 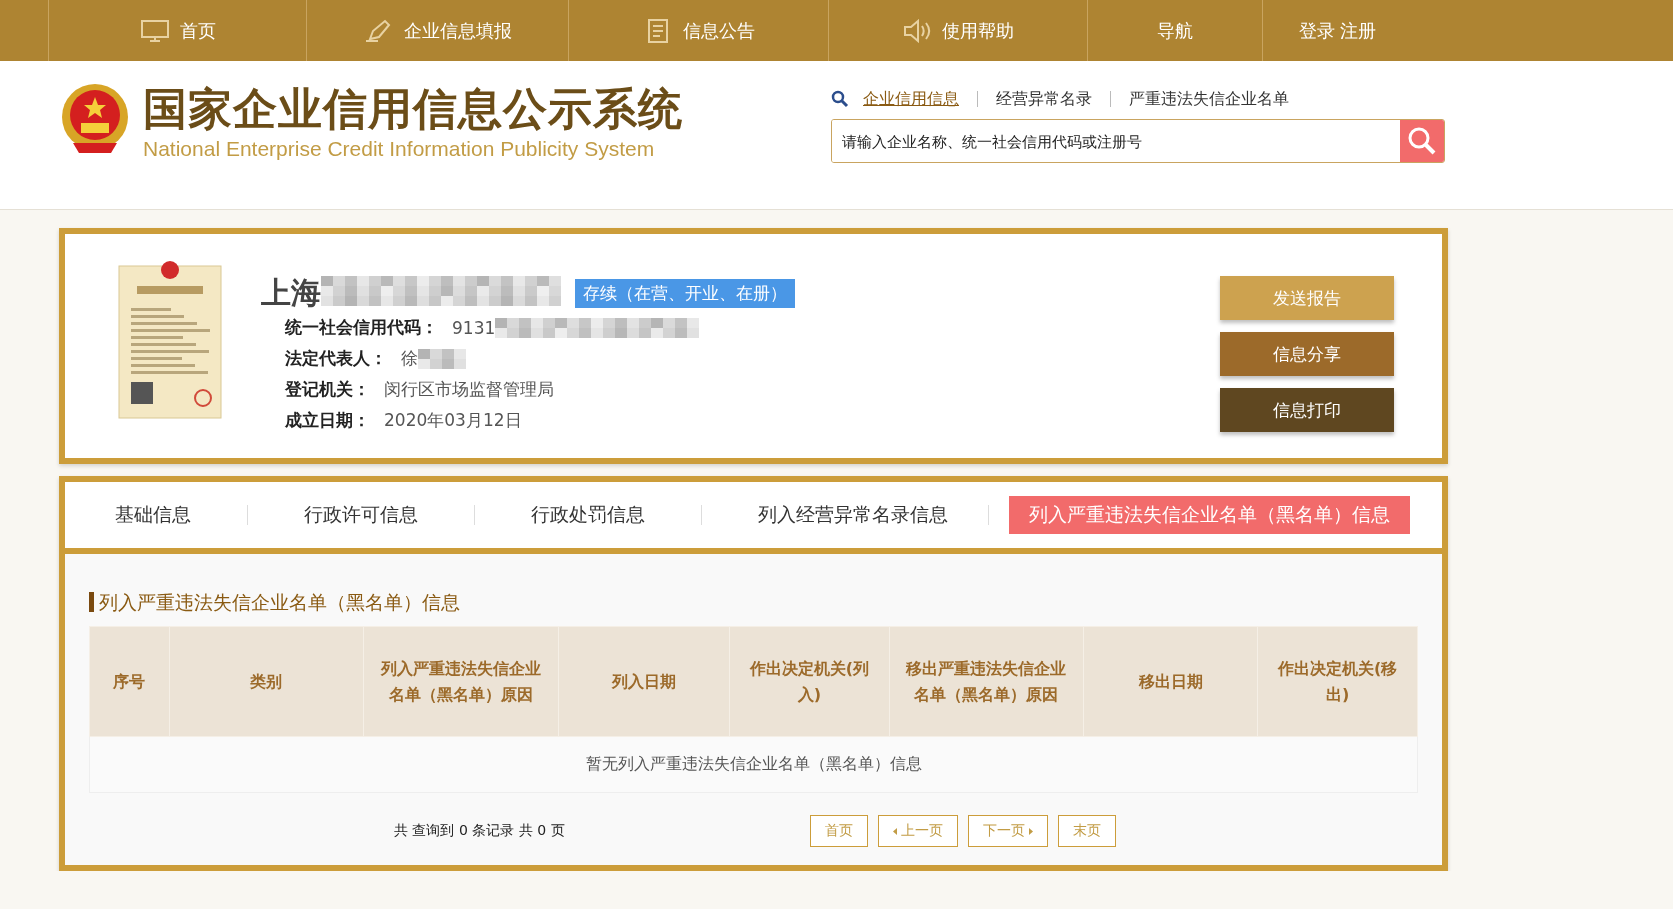 What do you see at coordinates (840, 99) in the screenshot?
I see `search-icon` at bounding box center [840, 99].